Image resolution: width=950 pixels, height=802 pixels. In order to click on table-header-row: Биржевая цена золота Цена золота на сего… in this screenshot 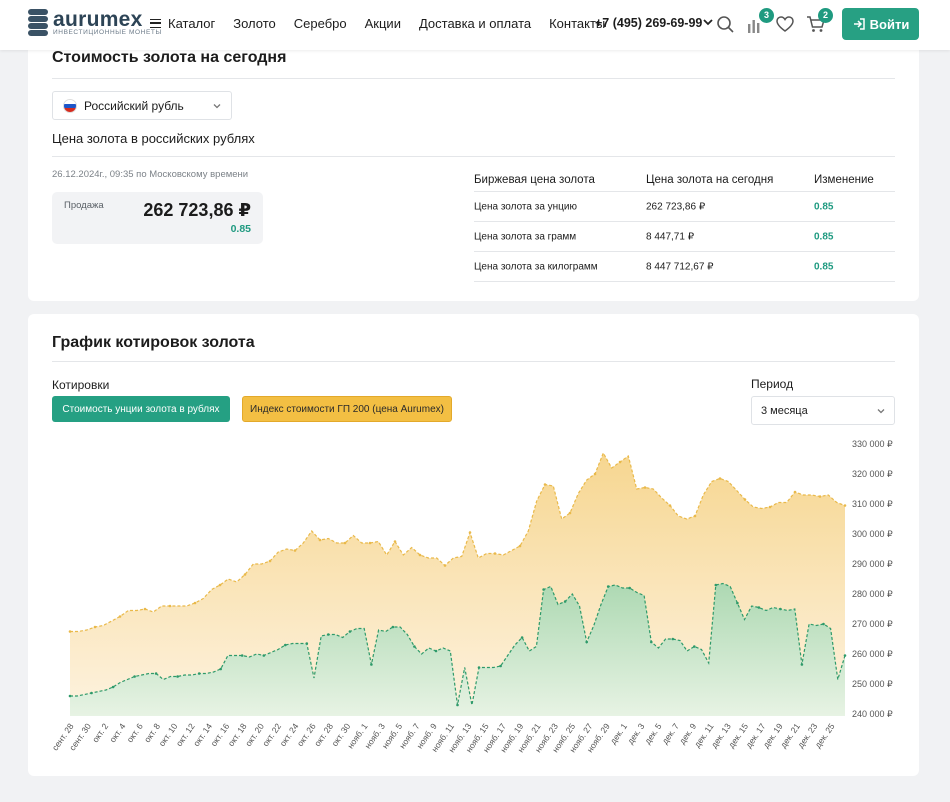, I will do `click(684, 180)`.